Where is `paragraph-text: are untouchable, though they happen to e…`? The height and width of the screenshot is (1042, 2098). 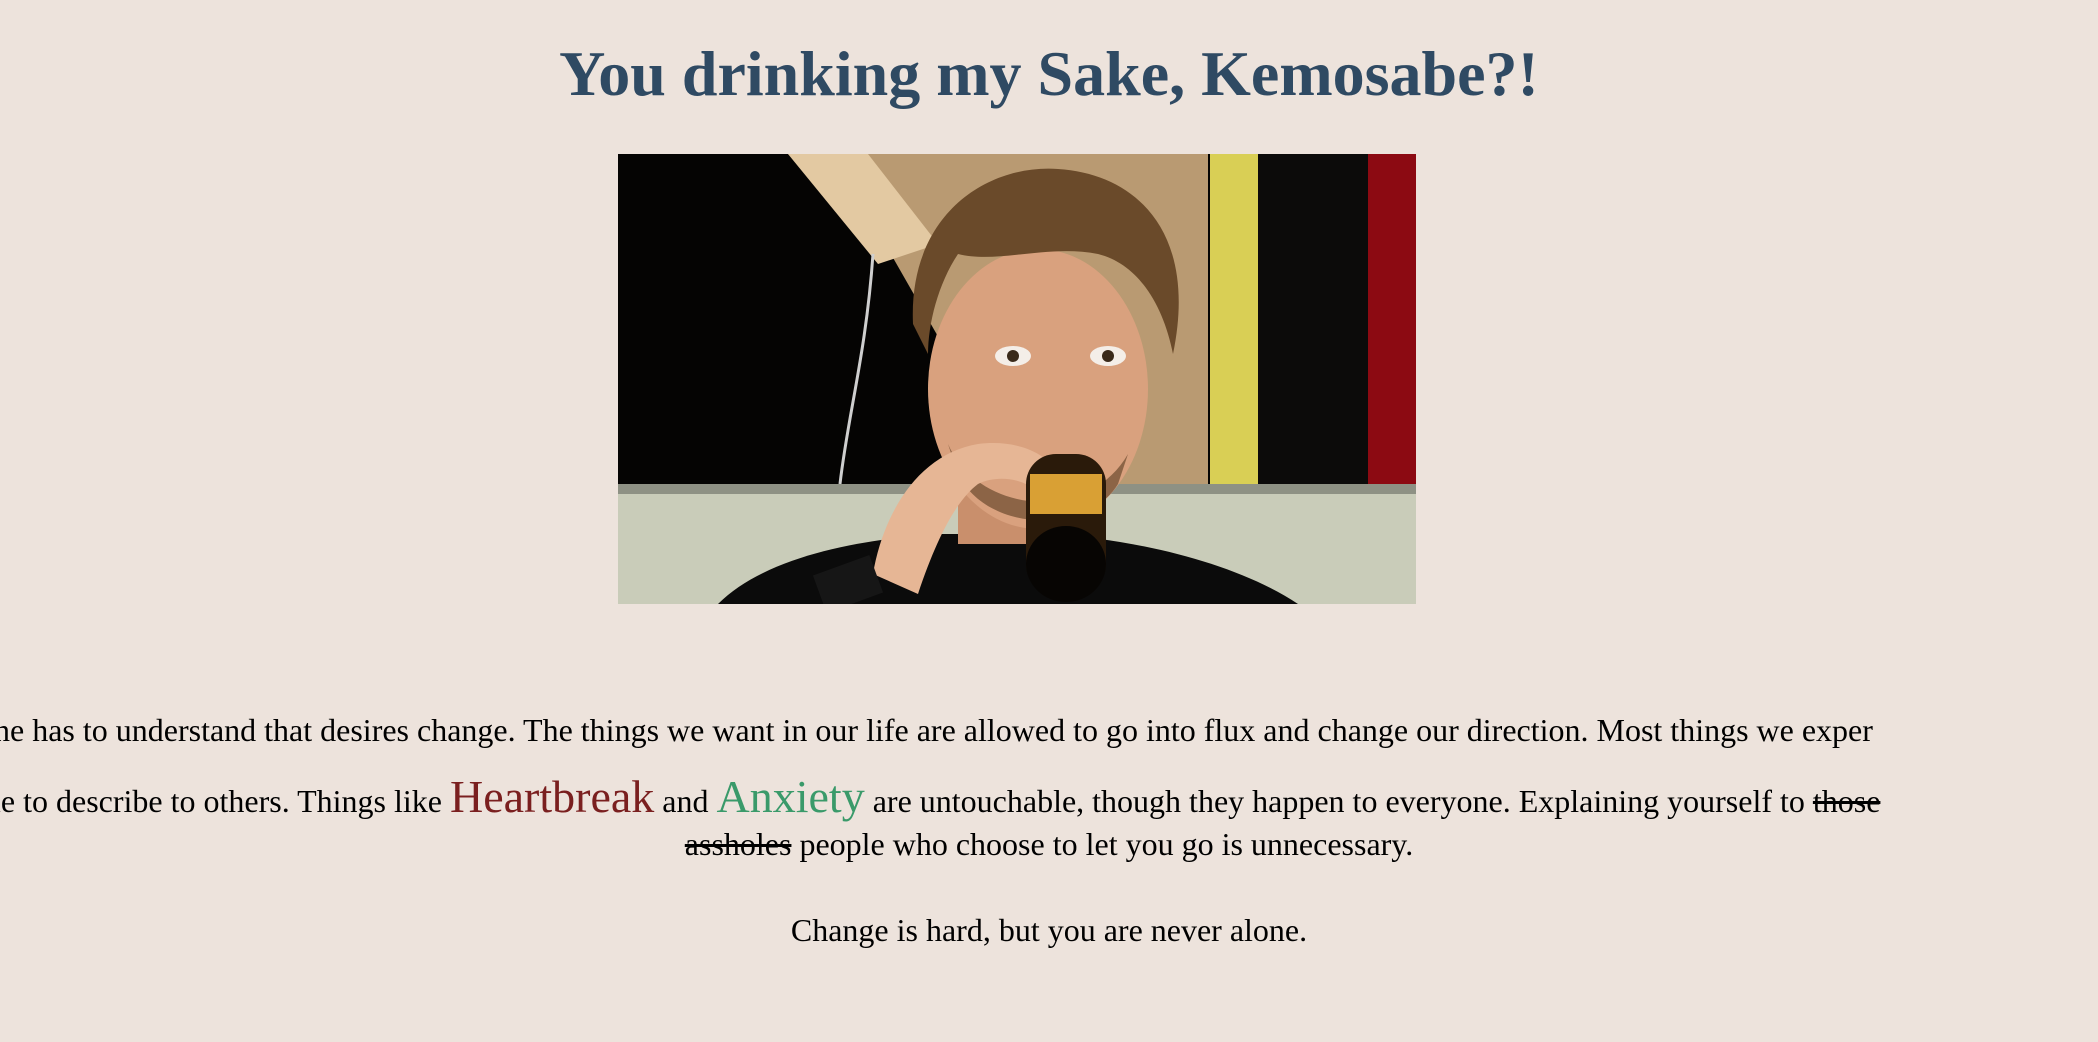
paragraph-text: are untouchable, though they happen to e… is located at coordinates (1338, 801).